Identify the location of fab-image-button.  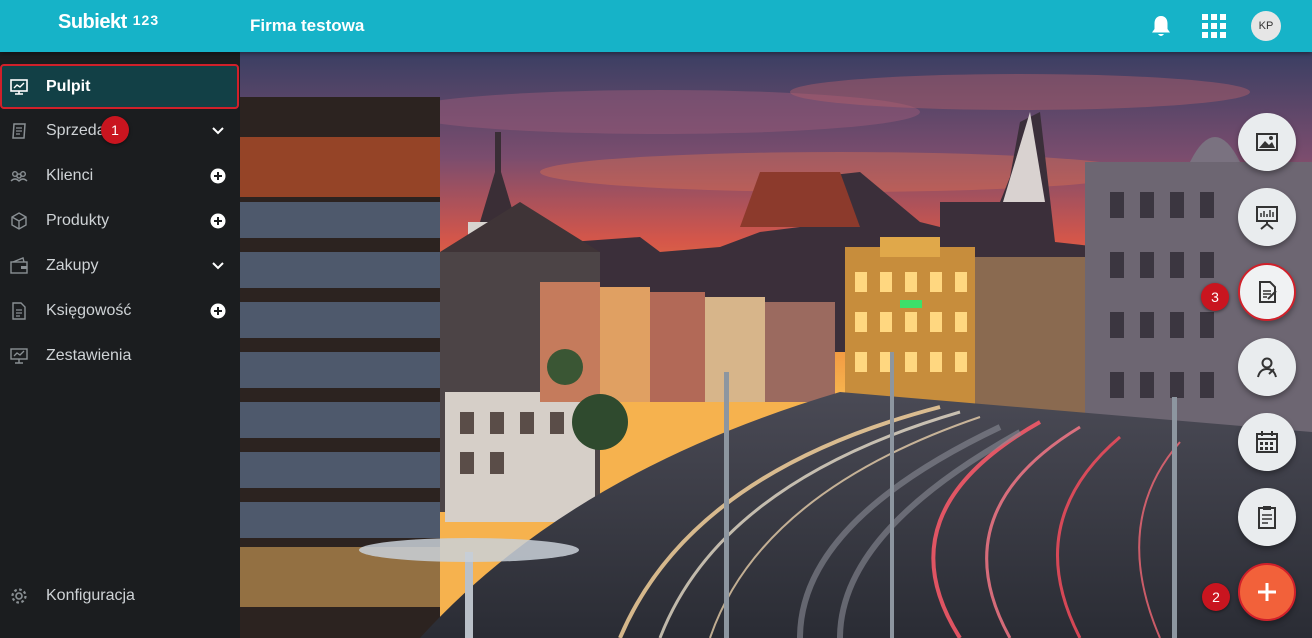
(1267, 142).